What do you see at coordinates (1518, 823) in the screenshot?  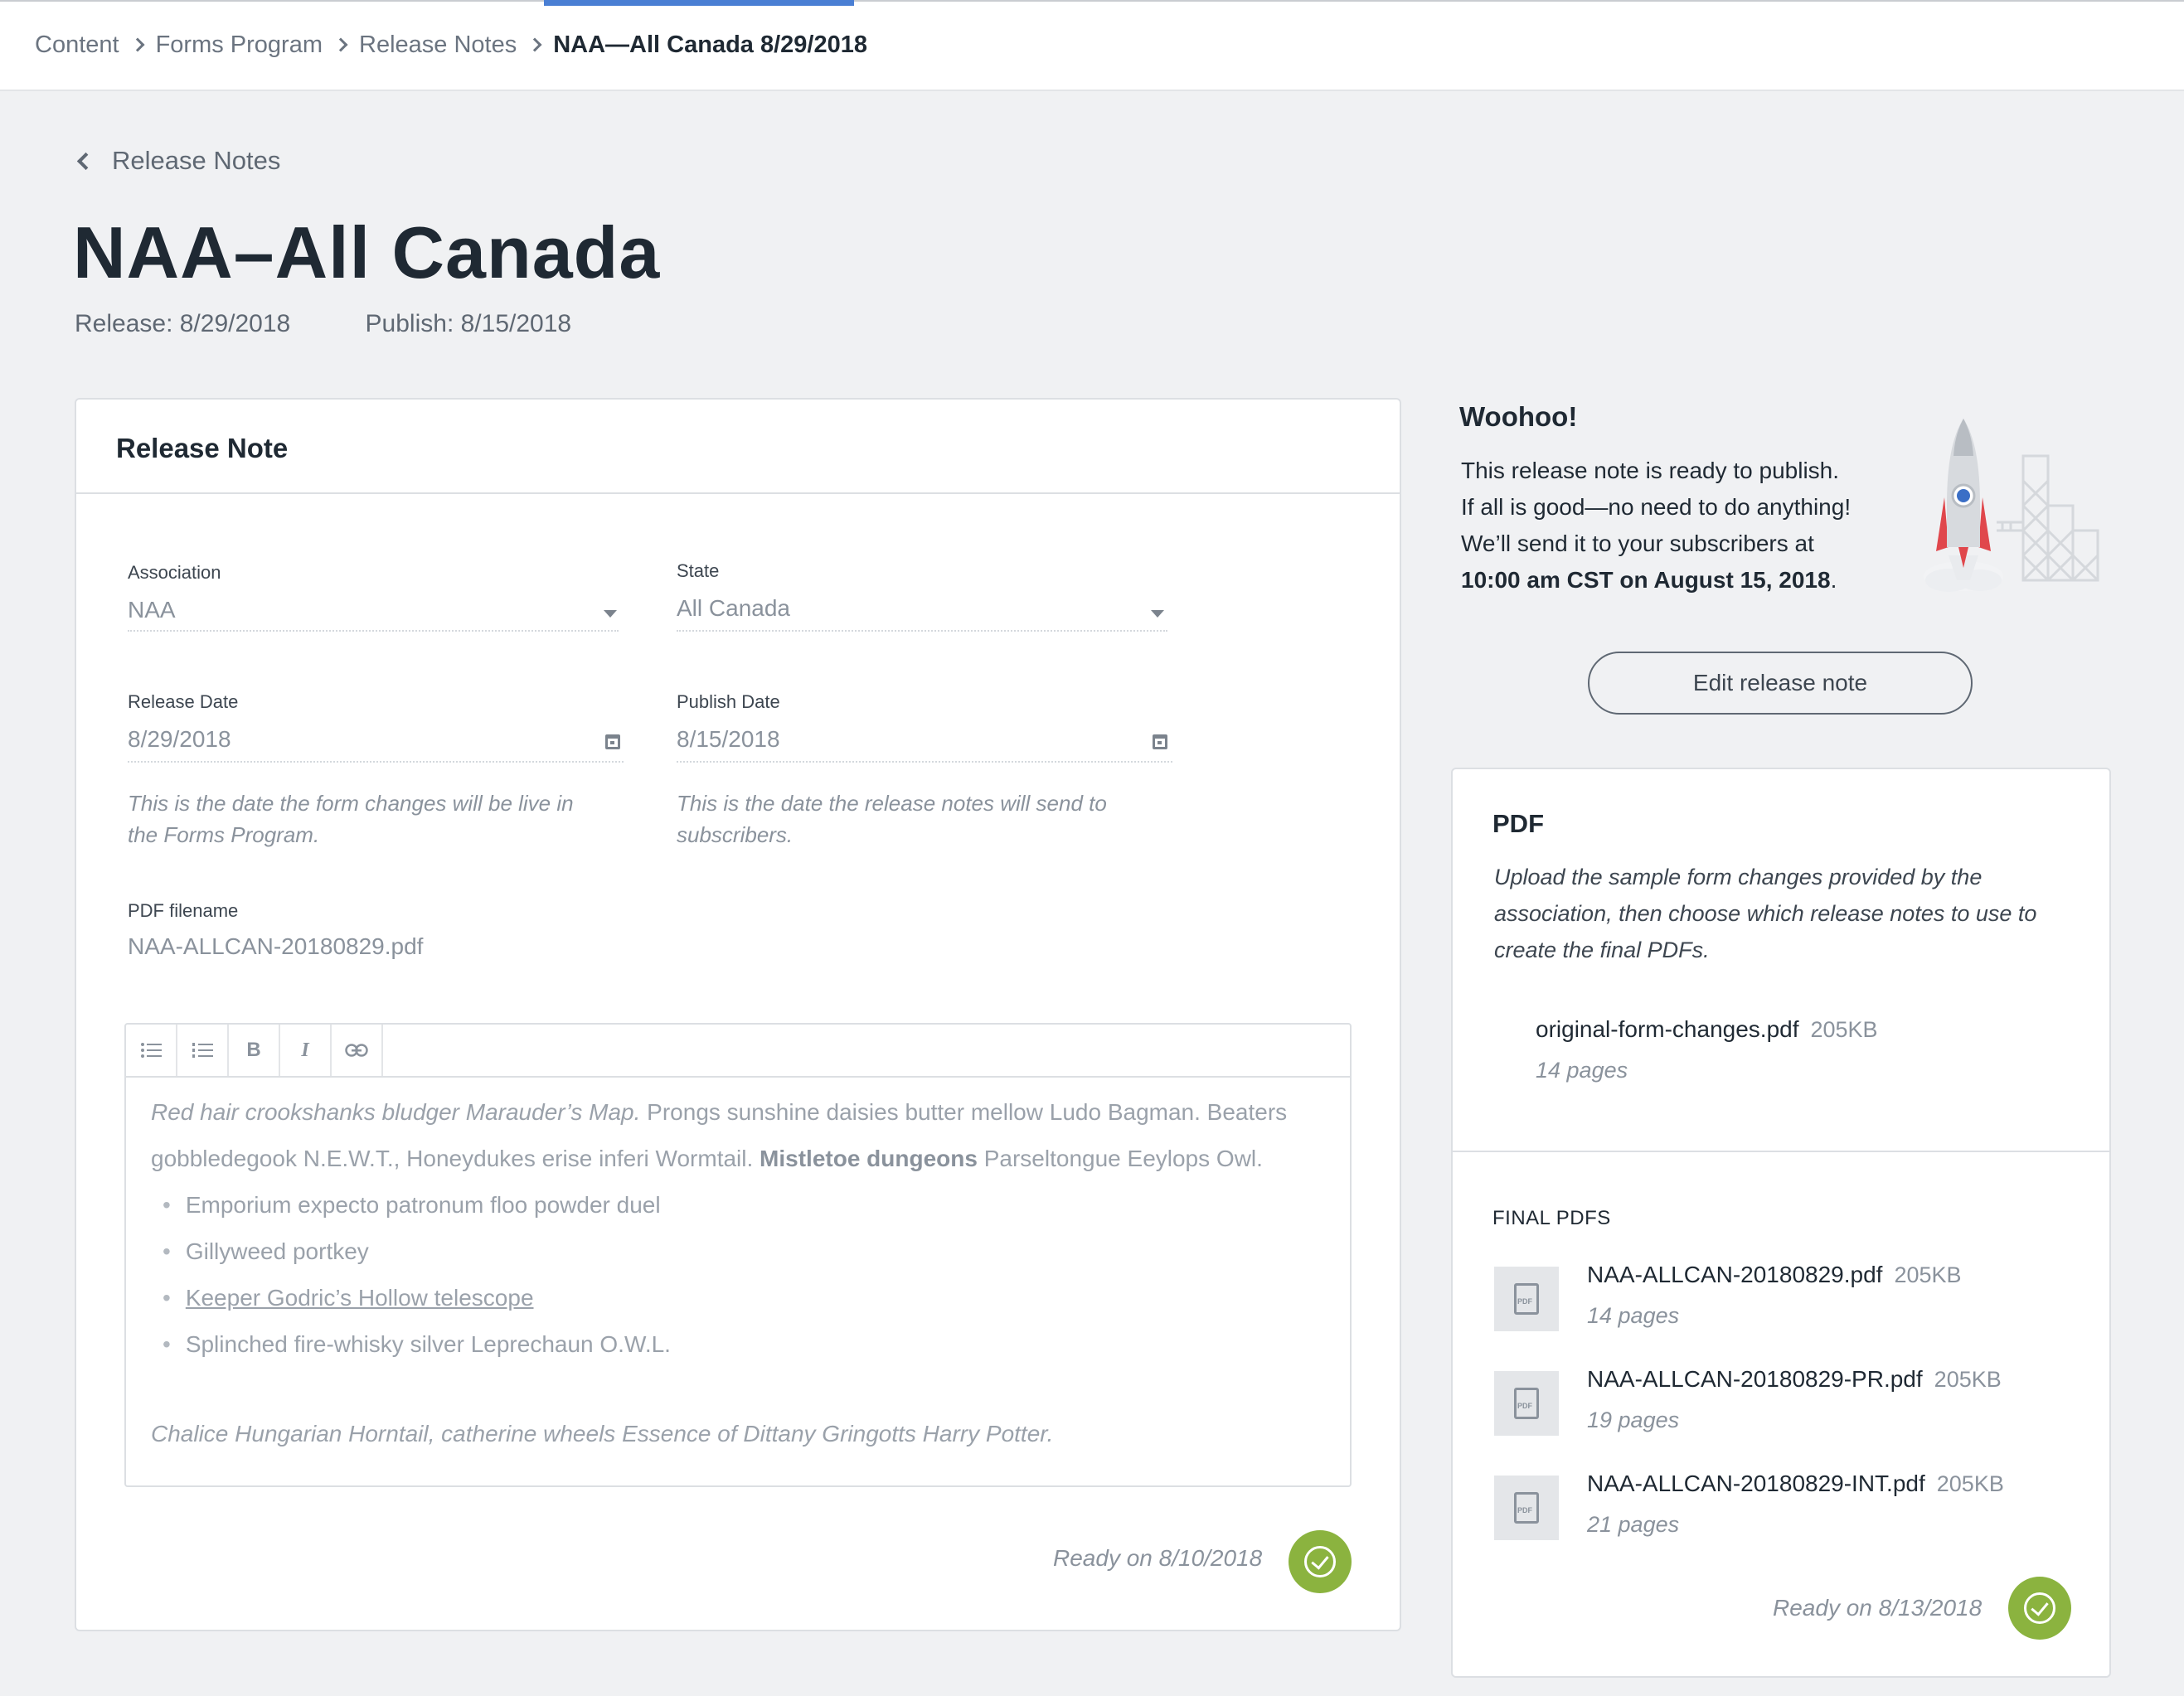 I see `pdf-title: PDF` at bounding box center [1518, 823].